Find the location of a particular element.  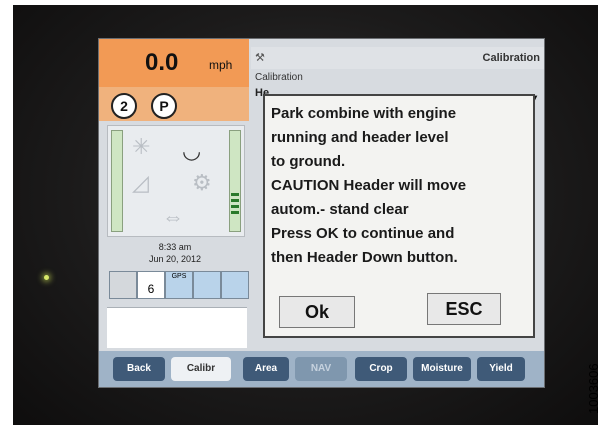

calibration-title: Calibration is located at coordinates (511, 58).